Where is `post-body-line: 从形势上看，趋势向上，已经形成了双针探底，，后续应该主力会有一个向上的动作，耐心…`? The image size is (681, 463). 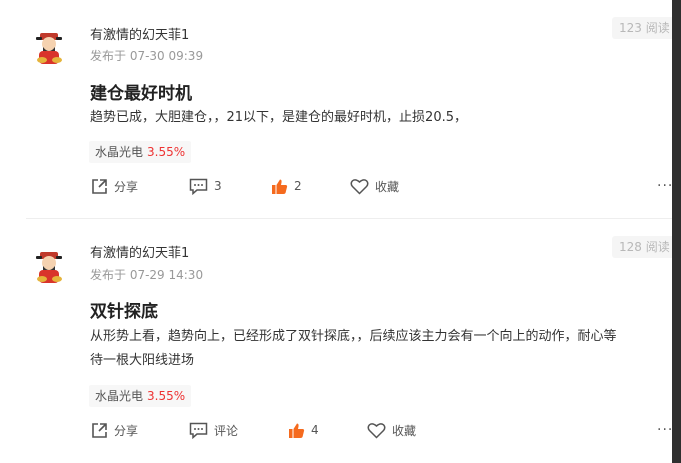 post-body-line: 从形势上看，趋势向上，已经形成了双针探底，，后续应该主力会有一个向上的动作，耐心… is located at coordinates (353, 336).